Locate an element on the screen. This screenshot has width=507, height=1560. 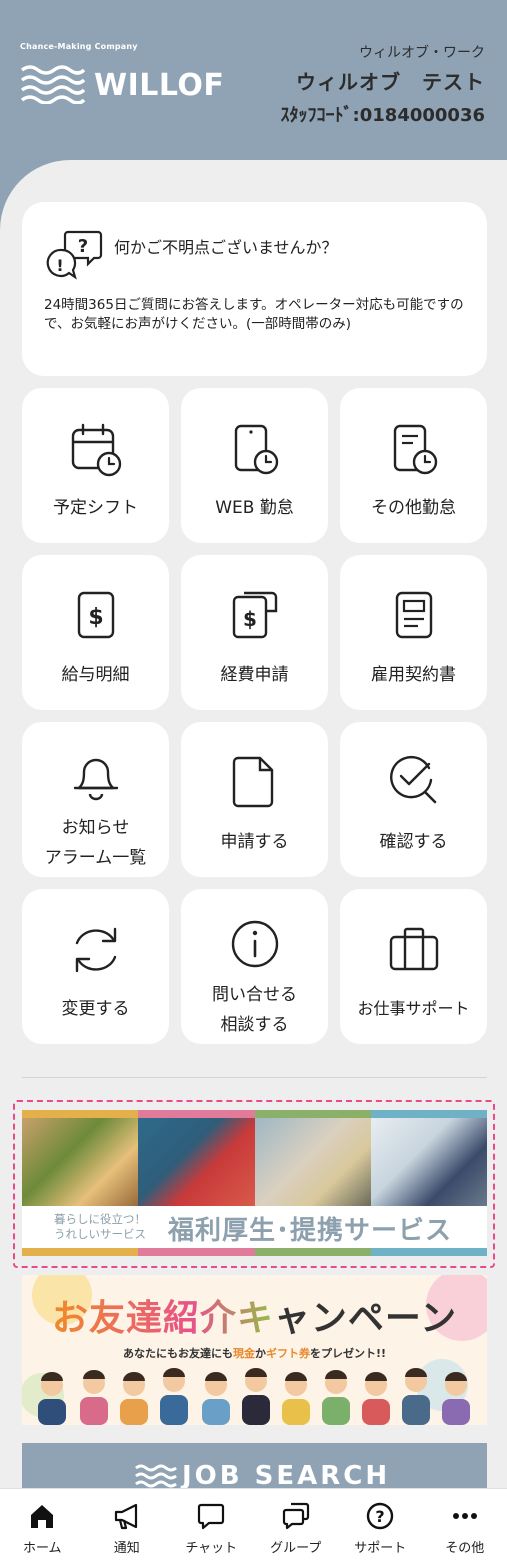
menu-tile-label: 変更する is located at coordinates (95, 1009).